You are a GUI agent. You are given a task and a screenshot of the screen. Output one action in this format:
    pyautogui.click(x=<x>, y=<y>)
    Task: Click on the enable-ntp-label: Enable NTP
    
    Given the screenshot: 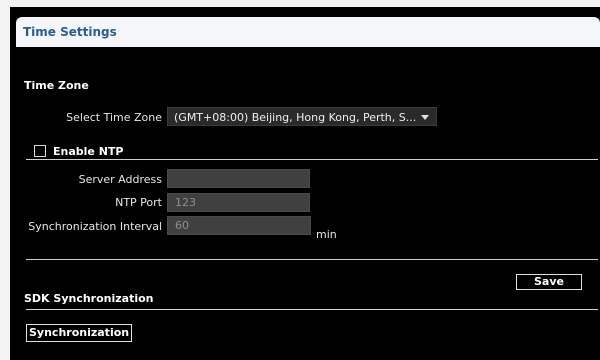 What is the action you would take?
    pyautogui.click(x=88, y=151)
    